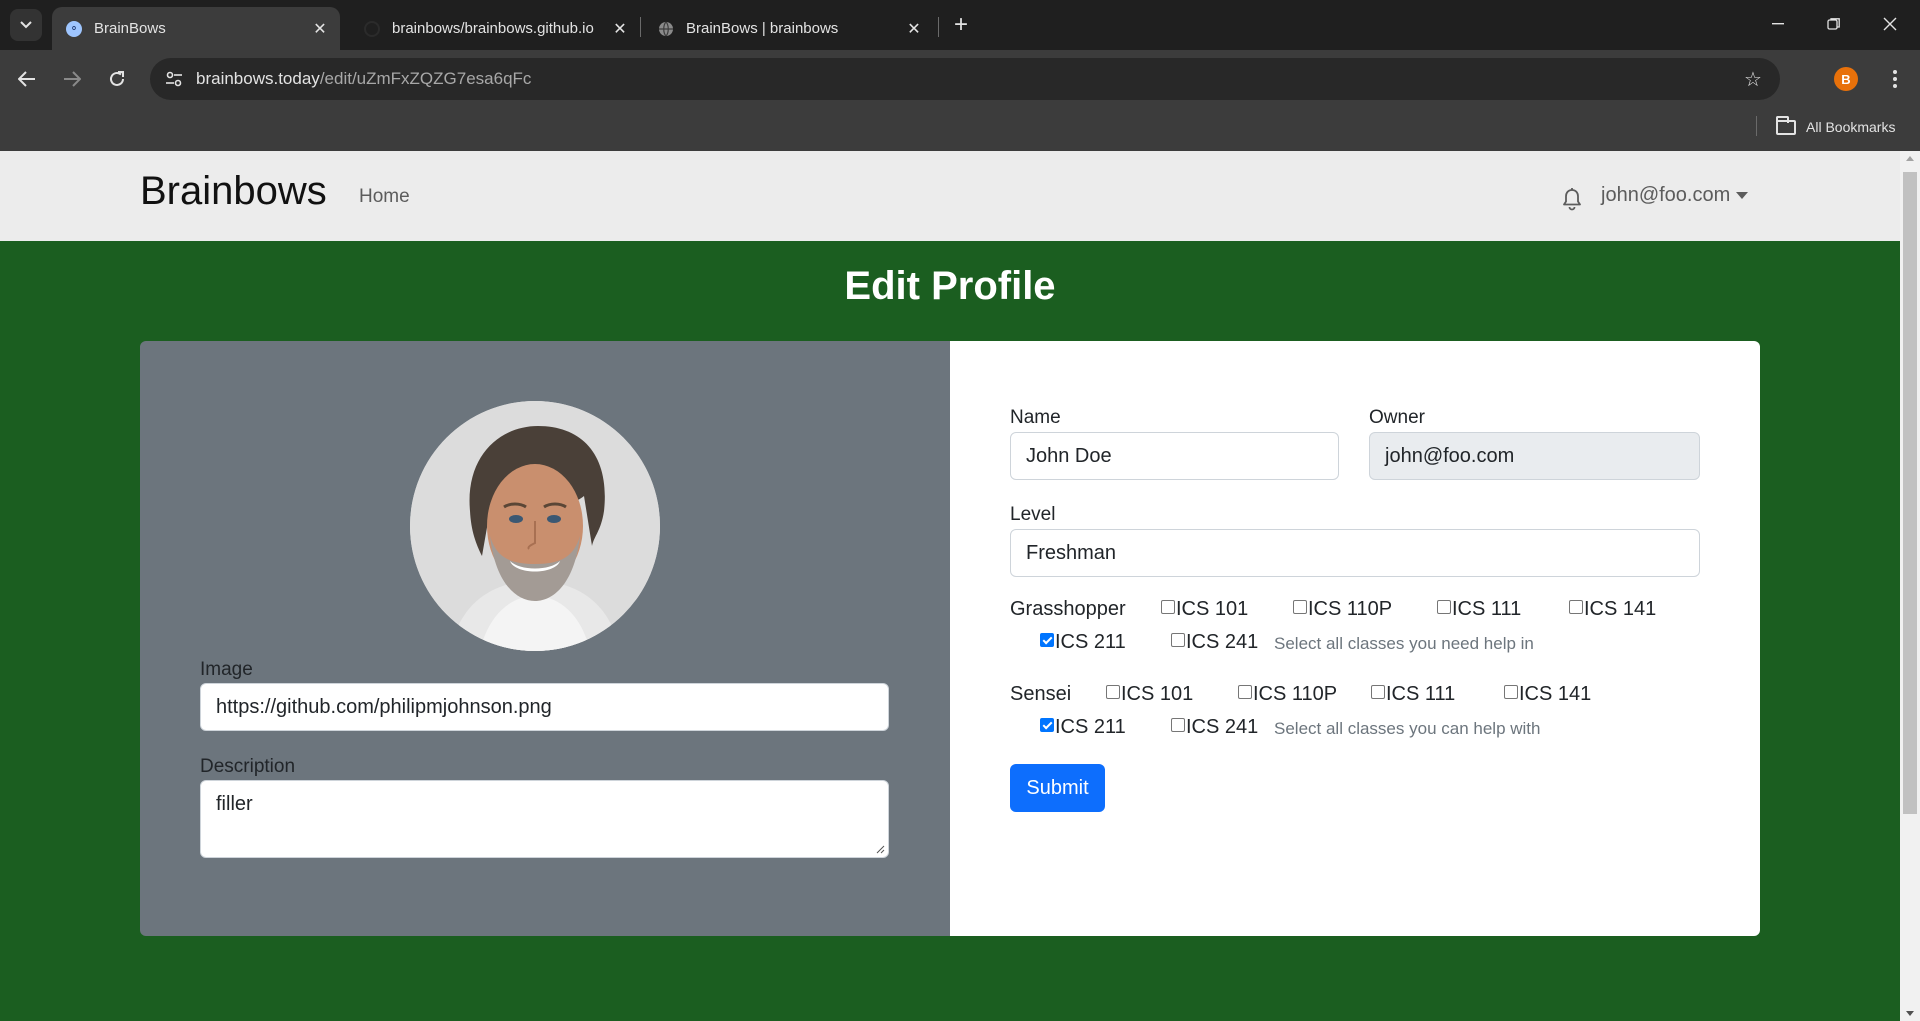  I want to click on minimize-window-icon, so click(1778, 24).